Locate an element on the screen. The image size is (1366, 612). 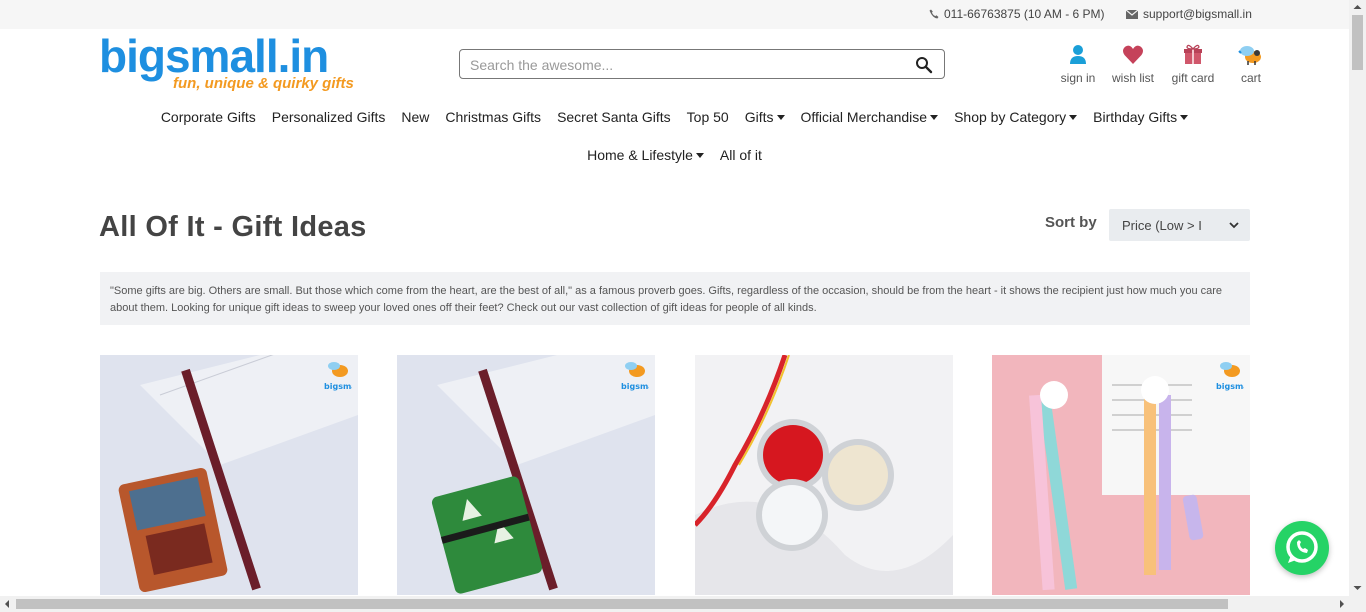
chevron-down-icon is located at coordinates (1234, 225).